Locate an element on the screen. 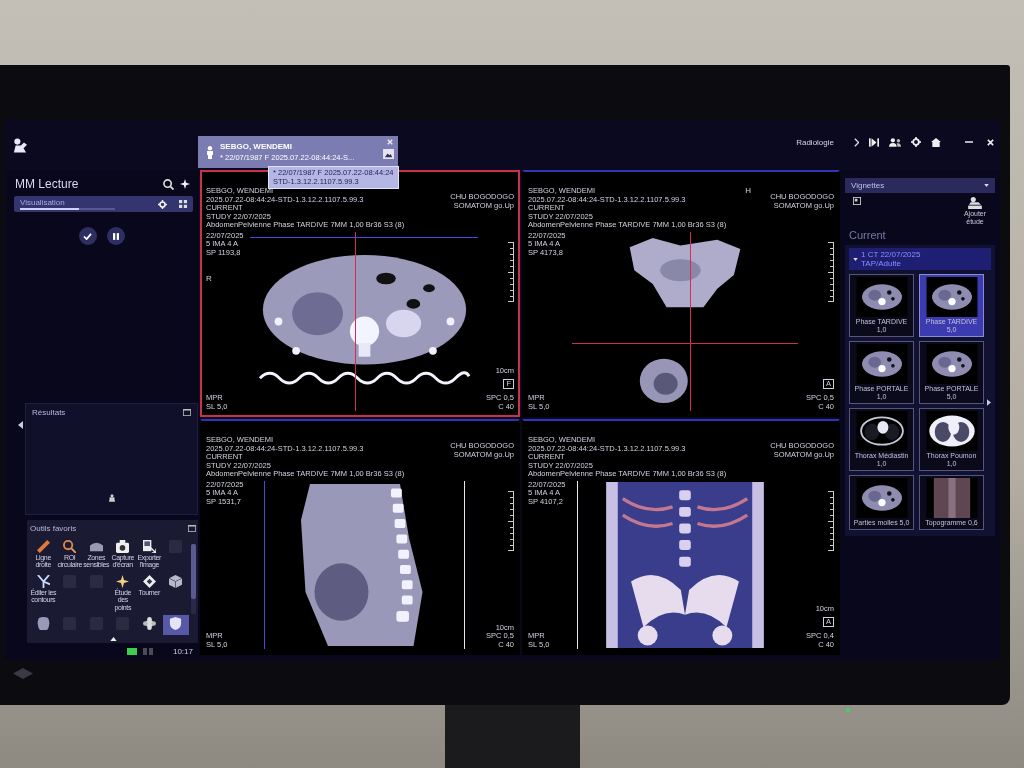  check-icon is located at coordinates (87, 236).